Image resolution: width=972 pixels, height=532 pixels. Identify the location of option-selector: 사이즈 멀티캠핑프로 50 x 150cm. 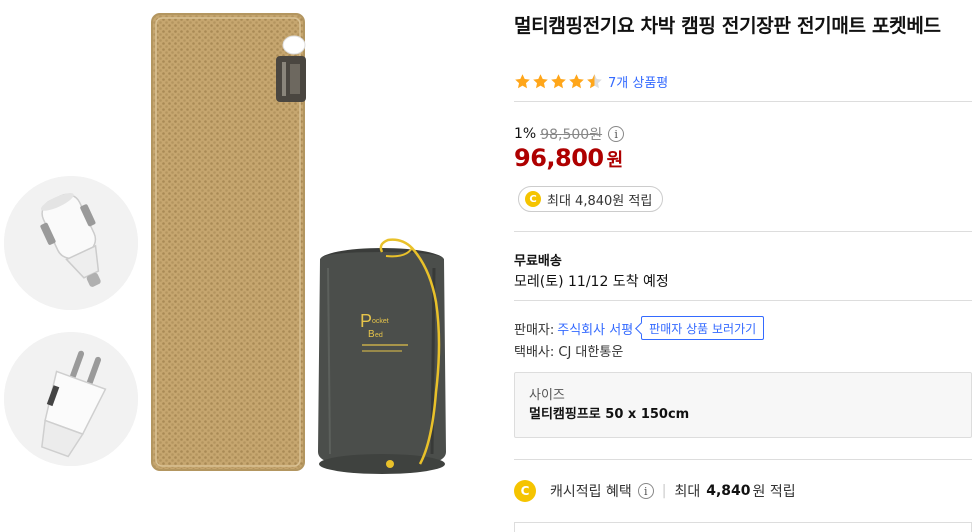
(743, 405).